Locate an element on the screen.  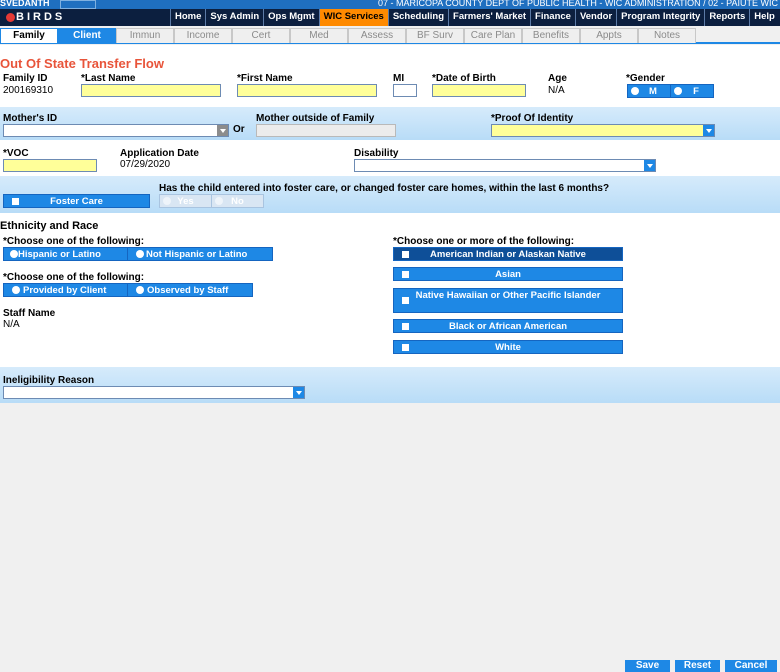
tab-benefits: Benefits is located at coordinates (551, 35).